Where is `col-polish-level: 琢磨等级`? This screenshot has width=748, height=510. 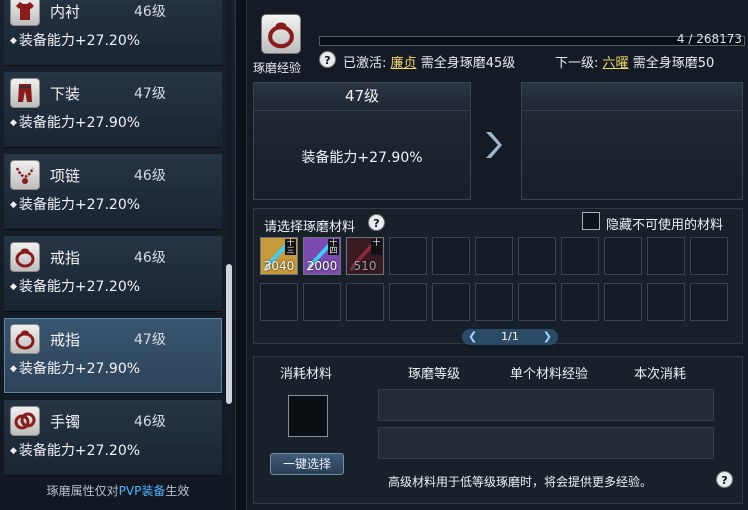
col-polish-level: 琢磨等级 is located at coordinates (434, 374).